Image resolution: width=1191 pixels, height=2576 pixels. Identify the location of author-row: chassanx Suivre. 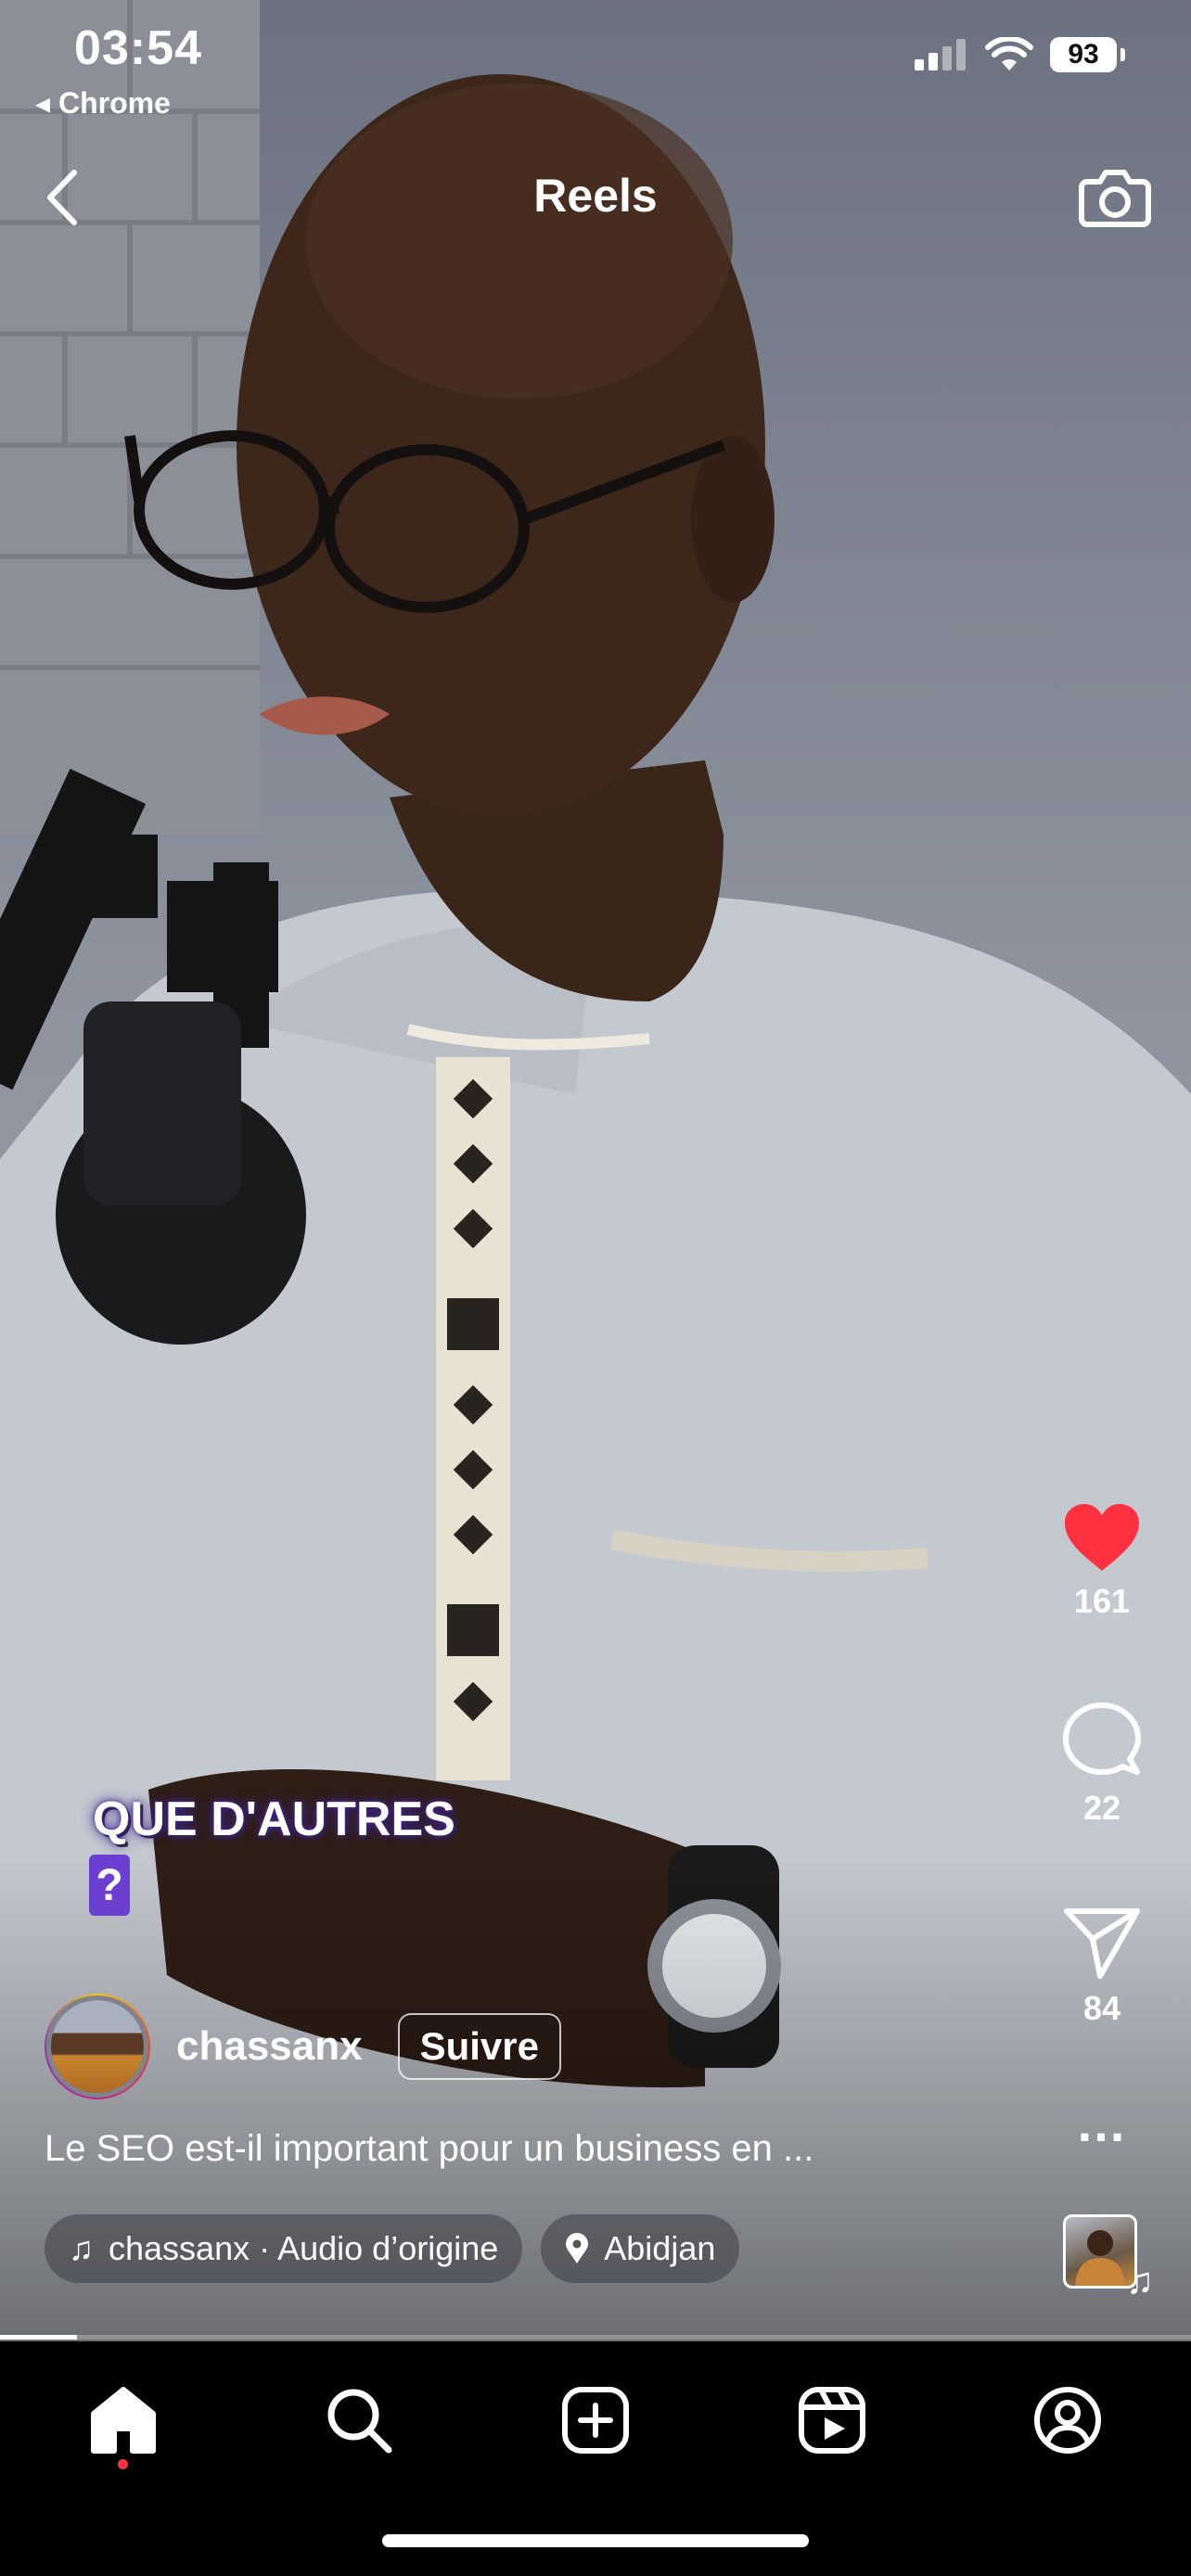
(303, 2047).